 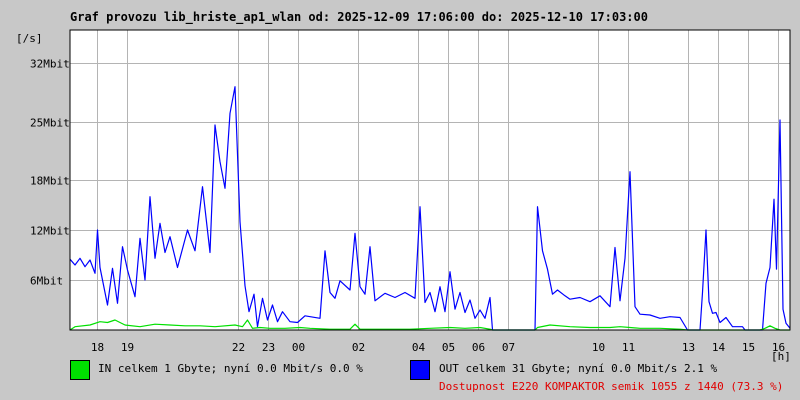 I want to click on x-tick-label: 14, so click(x=719, y=347).